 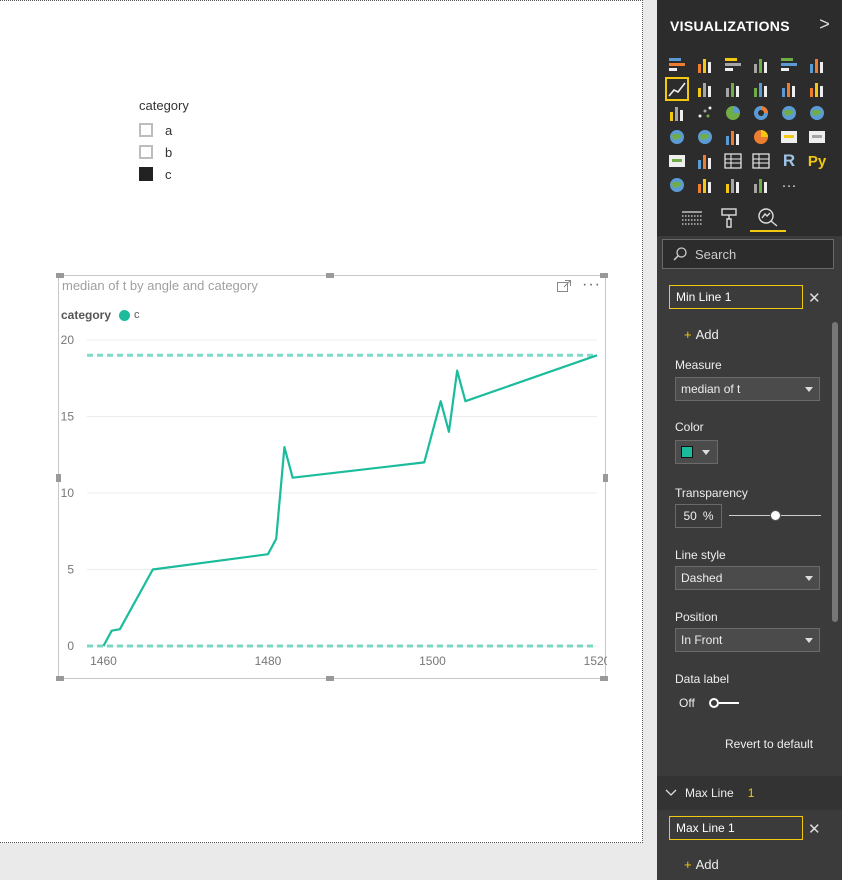 I want to click on paint-roller-icon, so click(x=729, y=218).